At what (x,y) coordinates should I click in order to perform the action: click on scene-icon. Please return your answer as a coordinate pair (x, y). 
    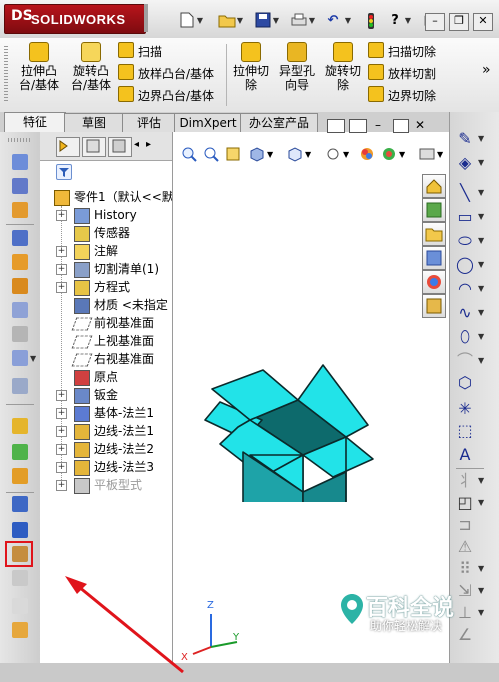
    Looking at the image, I should click on (389, 154).